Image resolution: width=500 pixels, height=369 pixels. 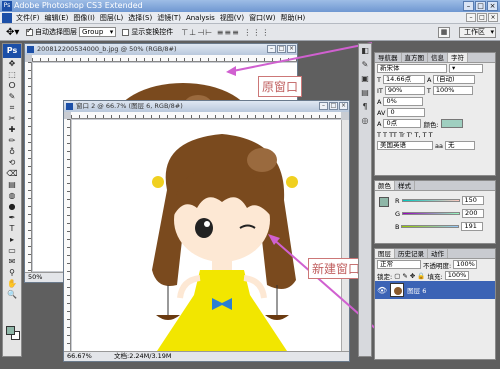 I want to click on menu-image: 图像(I), so click(x=84, y=18).